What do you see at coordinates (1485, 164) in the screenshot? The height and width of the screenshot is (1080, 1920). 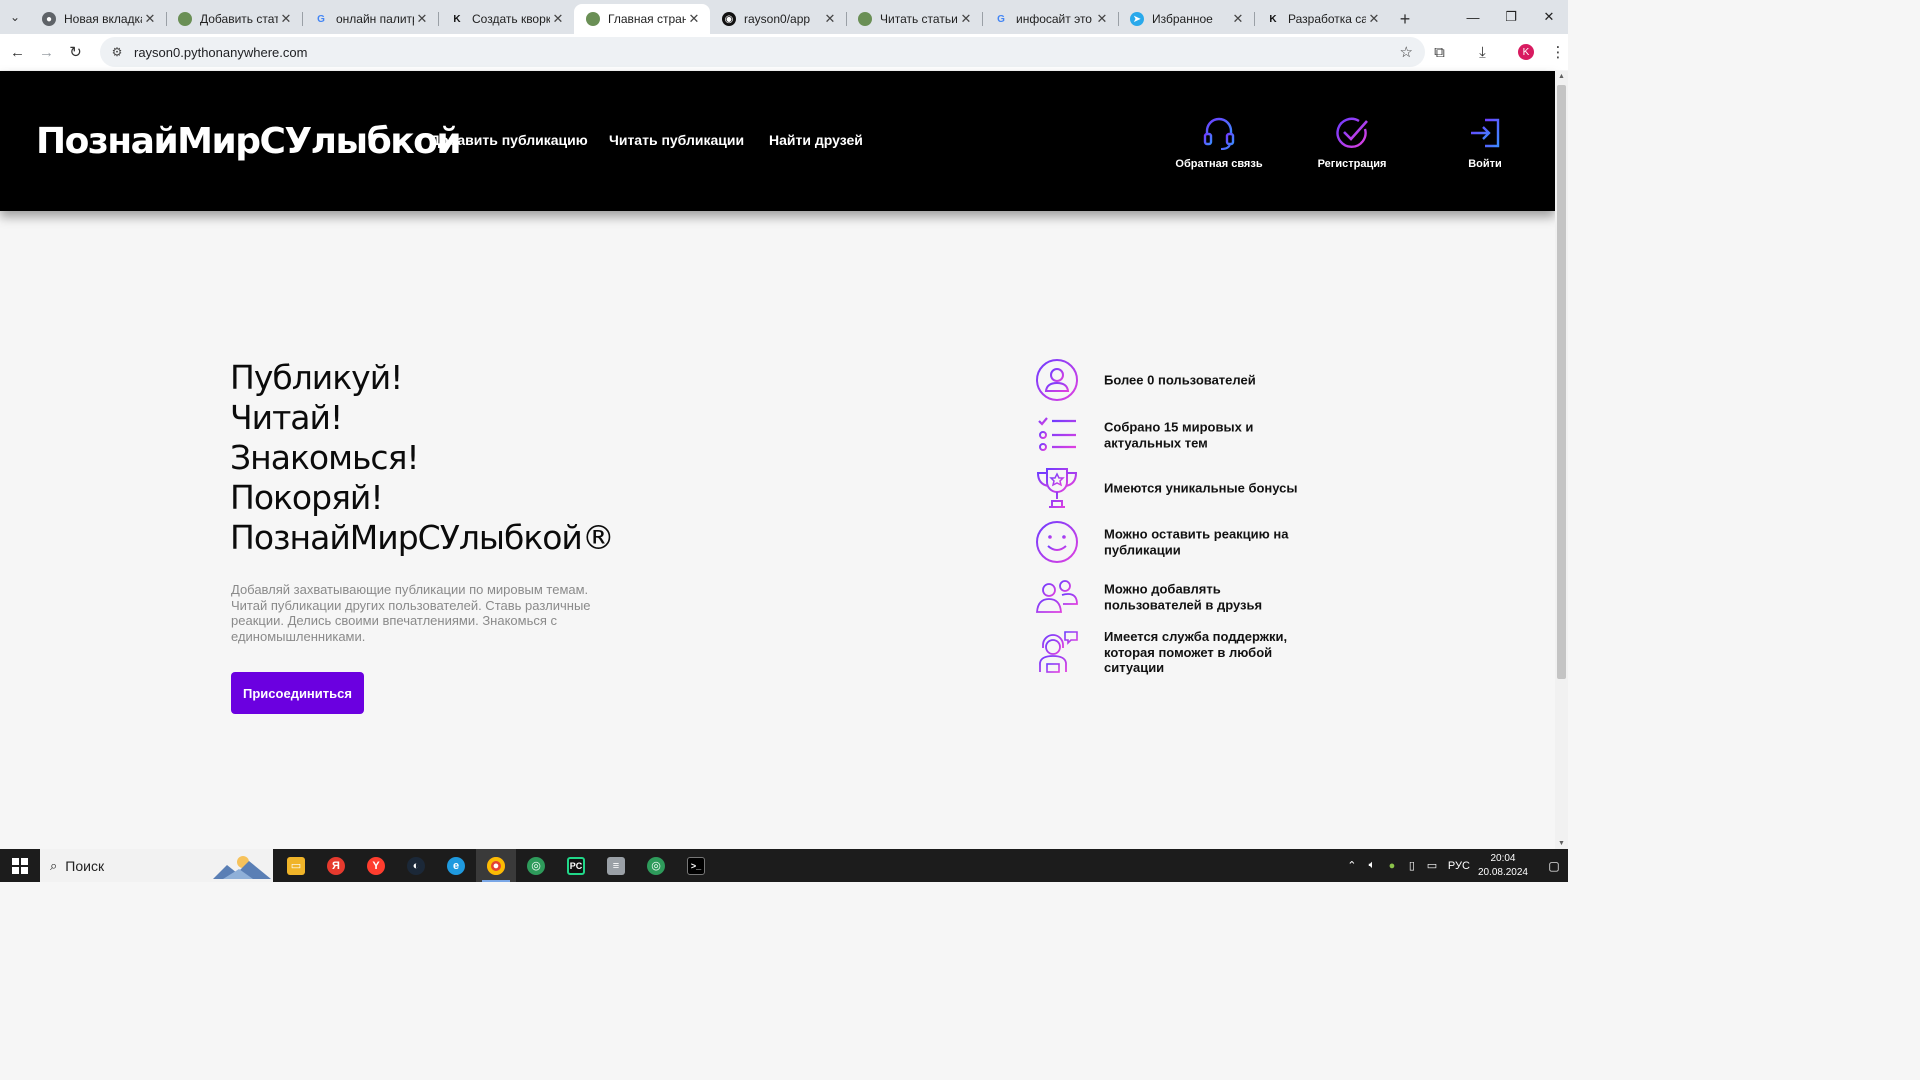 I see `login-label: Войти` at bounding box center [1485, 164].